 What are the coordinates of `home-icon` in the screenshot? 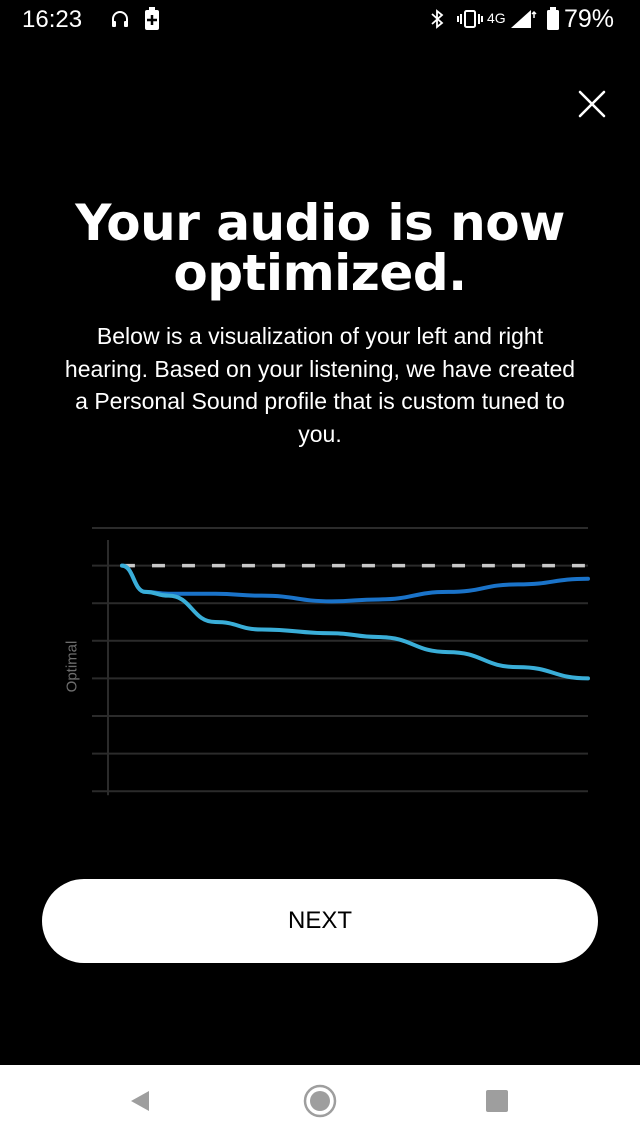 It's located at (320, 1101).